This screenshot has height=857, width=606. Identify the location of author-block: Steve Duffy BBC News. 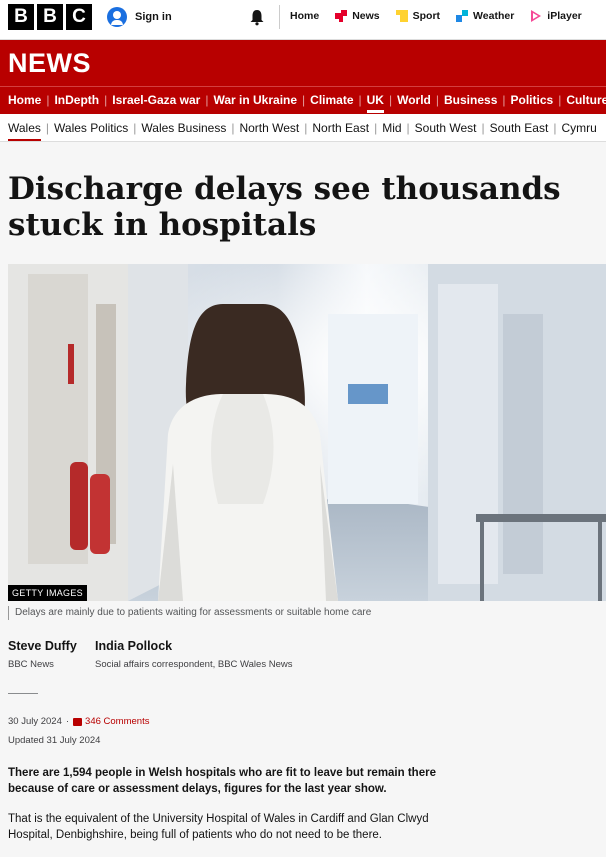
(42, 654).